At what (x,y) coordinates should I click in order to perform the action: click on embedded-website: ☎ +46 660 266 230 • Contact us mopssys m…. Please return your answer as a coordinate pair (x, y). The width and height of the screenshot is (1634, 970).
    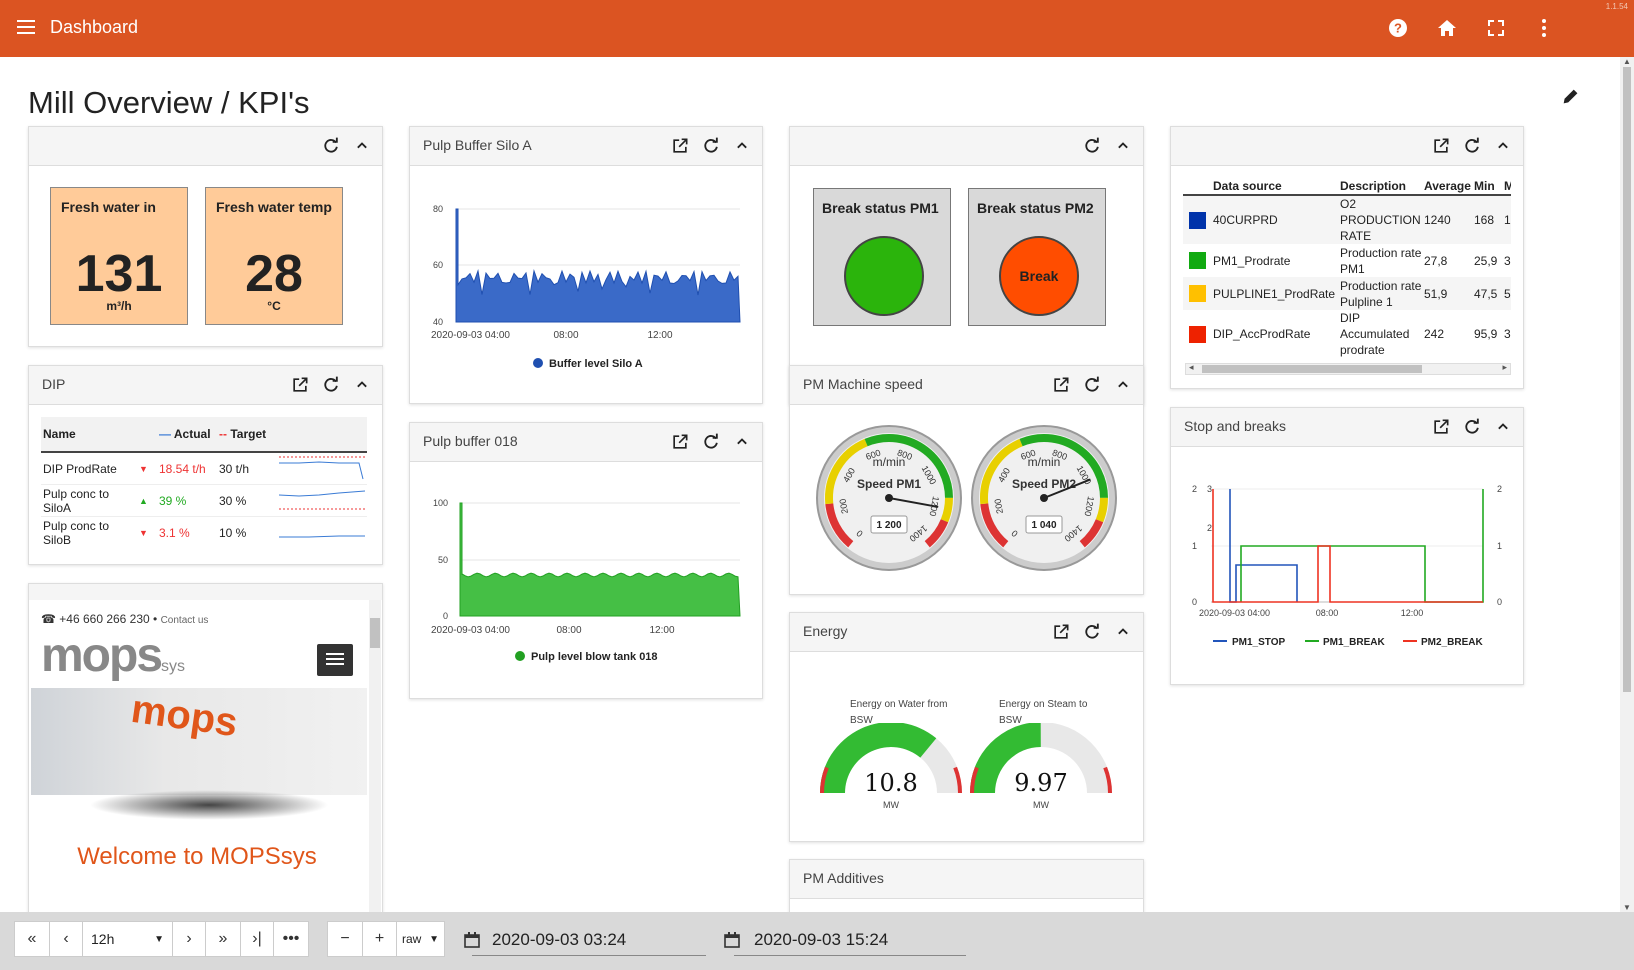
    Looking at the image, I should click on (199, 756).